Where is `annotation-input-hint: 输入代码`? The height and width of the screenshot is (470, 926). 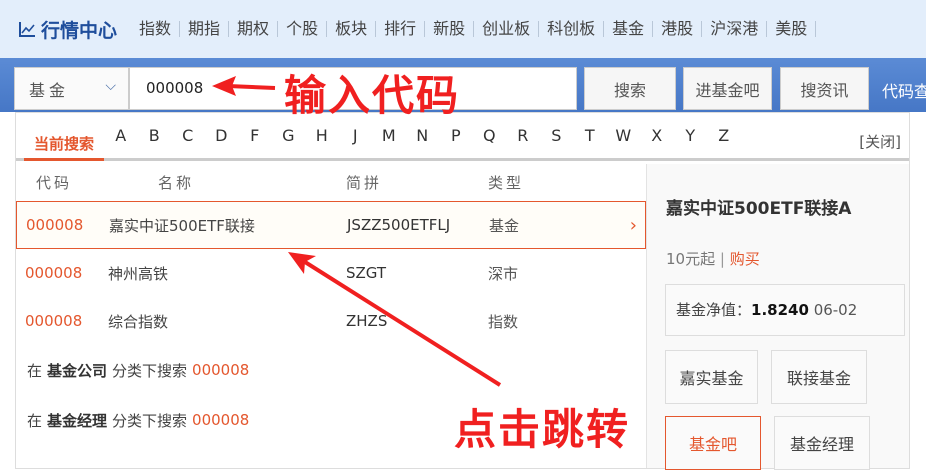 annotation-input-hint: 输入代码 is located at coordinates (372, 95).